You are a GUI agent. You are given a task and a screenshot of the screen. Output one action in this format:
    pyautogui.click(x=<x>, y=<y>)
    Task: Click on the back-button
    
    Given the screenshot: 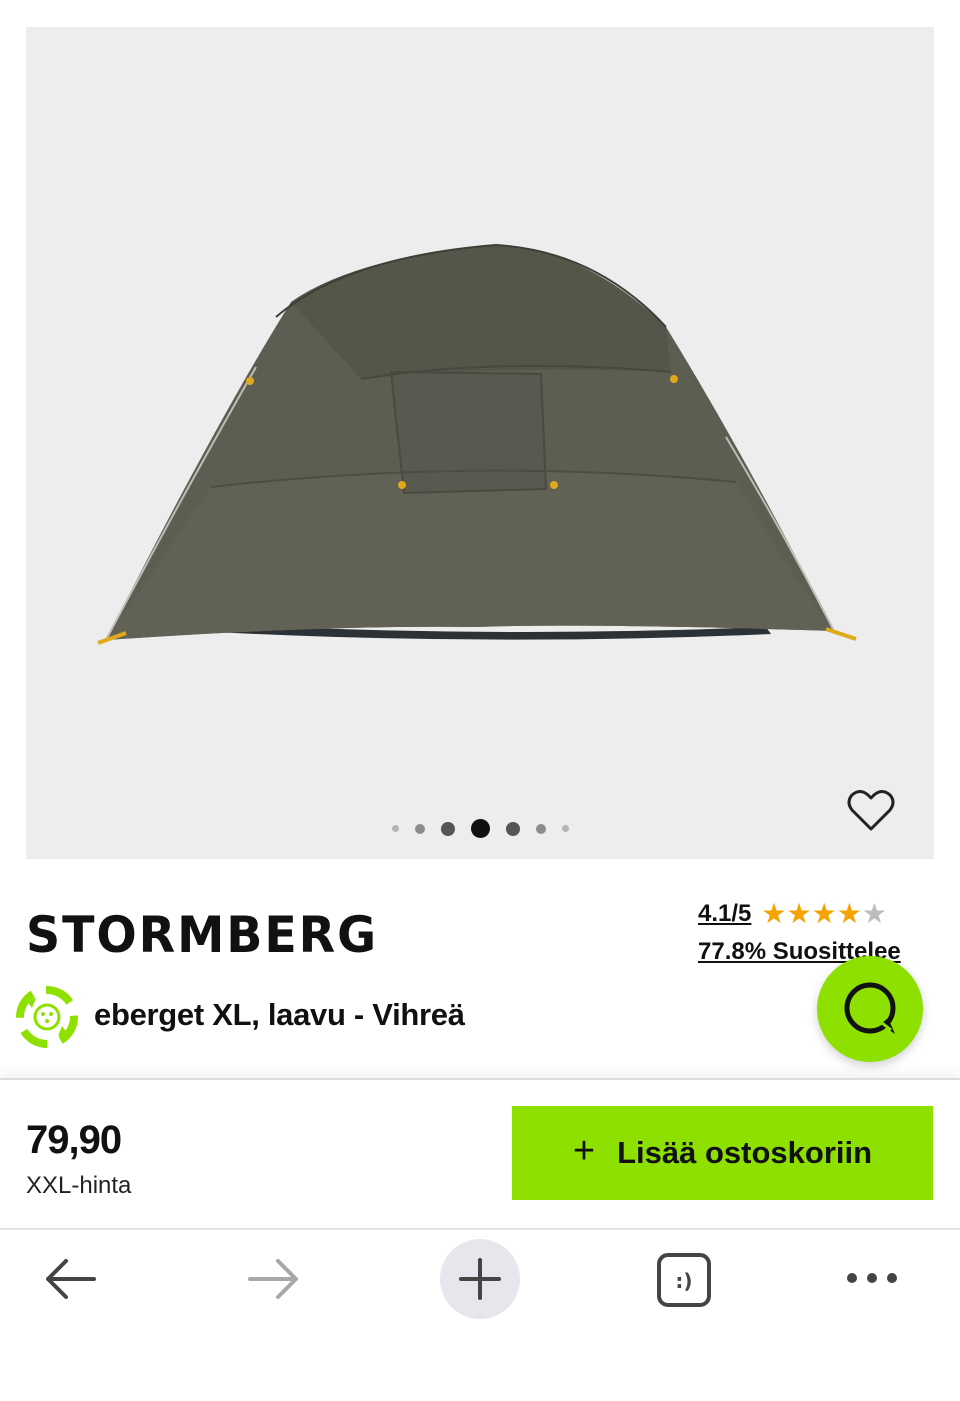 What is the action you would take?
    pyautogui.click(x=70, y=1281)
    